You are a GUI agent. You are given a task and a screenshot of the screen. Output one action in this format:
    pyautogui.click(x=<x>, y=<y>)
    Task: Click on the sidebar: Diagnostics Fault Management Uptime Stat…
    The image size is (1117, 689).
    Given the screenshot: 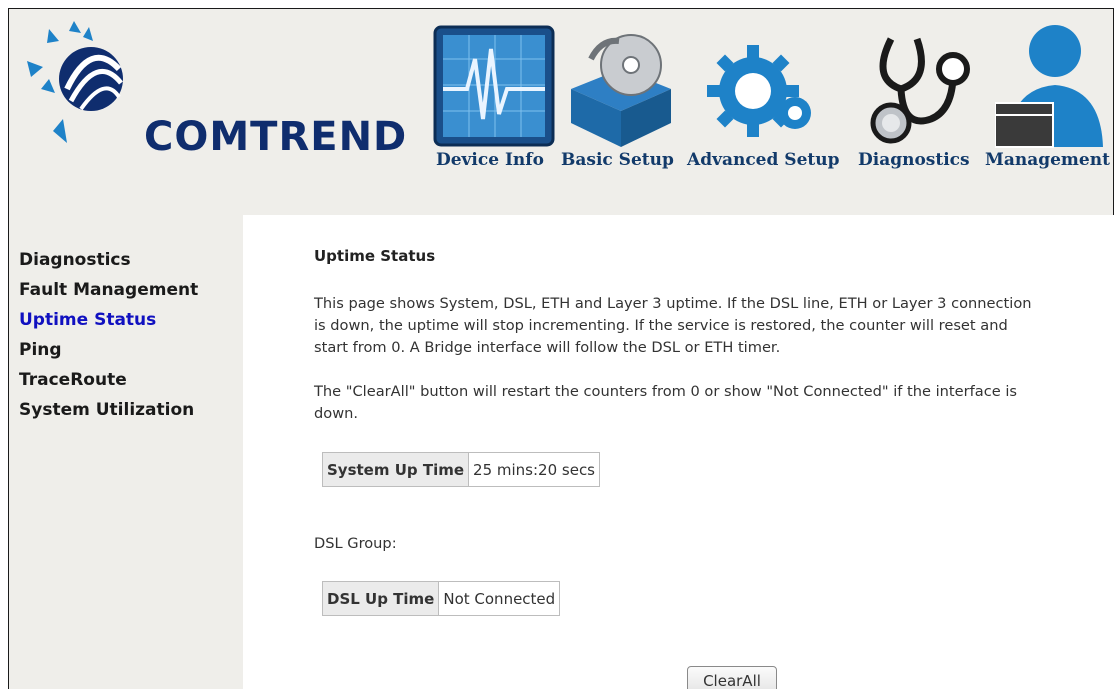 What is the action you would take?
    pyautogui.click(x=129, y=335)
    